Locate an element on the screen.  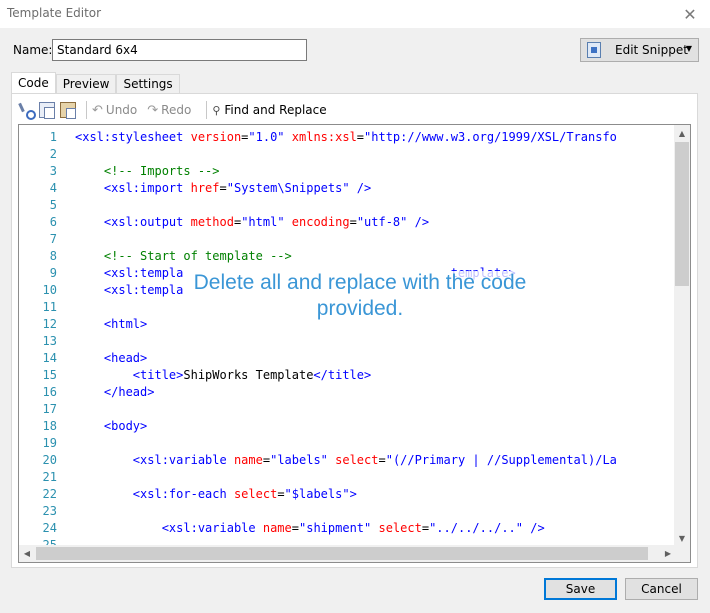
line-number: 10 is located at coordinates (49, 290).